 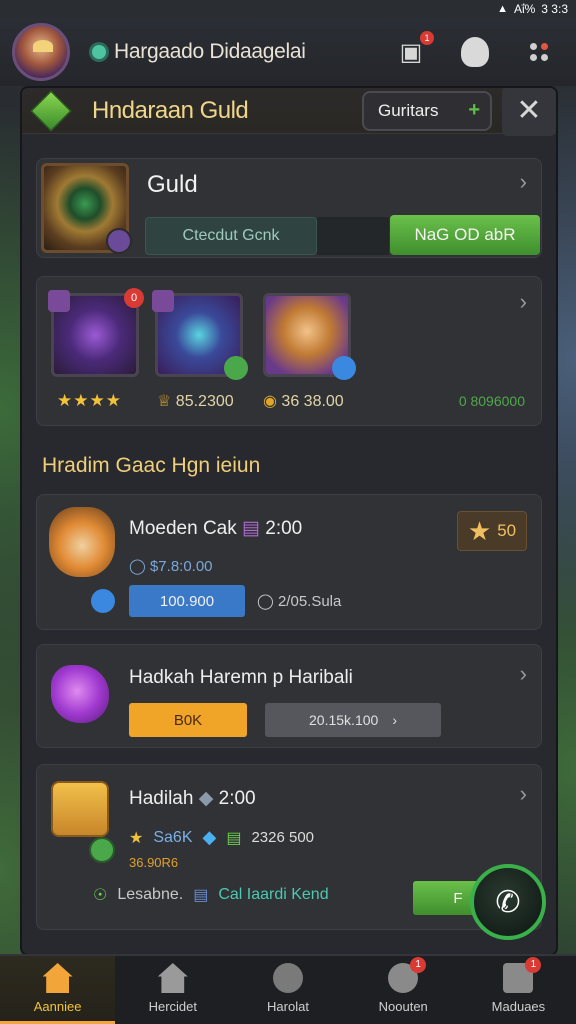 What do you see at coordinates (427, 38) in the screenshot?
I see `notification-badge: 1` at bounding box center [427, 38].